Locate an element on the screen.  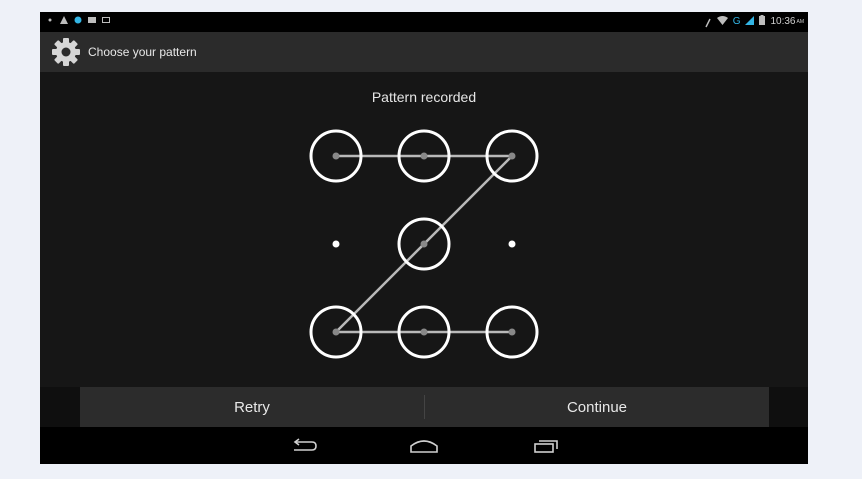
location-icon is located at coordinates (708, 22).